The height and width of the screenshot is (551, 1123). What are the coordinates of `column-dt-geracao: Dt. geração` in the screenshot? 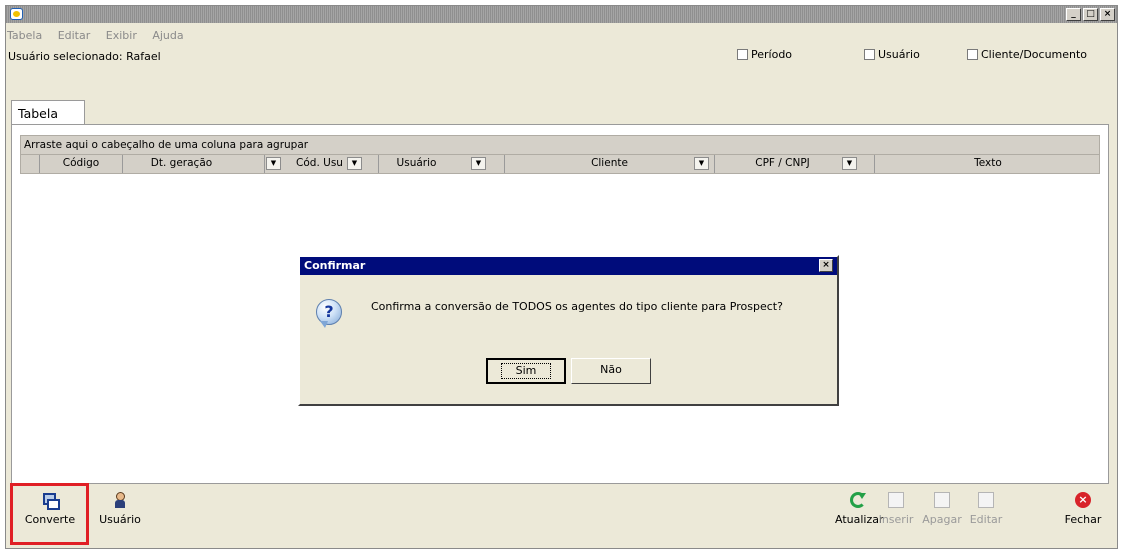 It's located at (194, 164).